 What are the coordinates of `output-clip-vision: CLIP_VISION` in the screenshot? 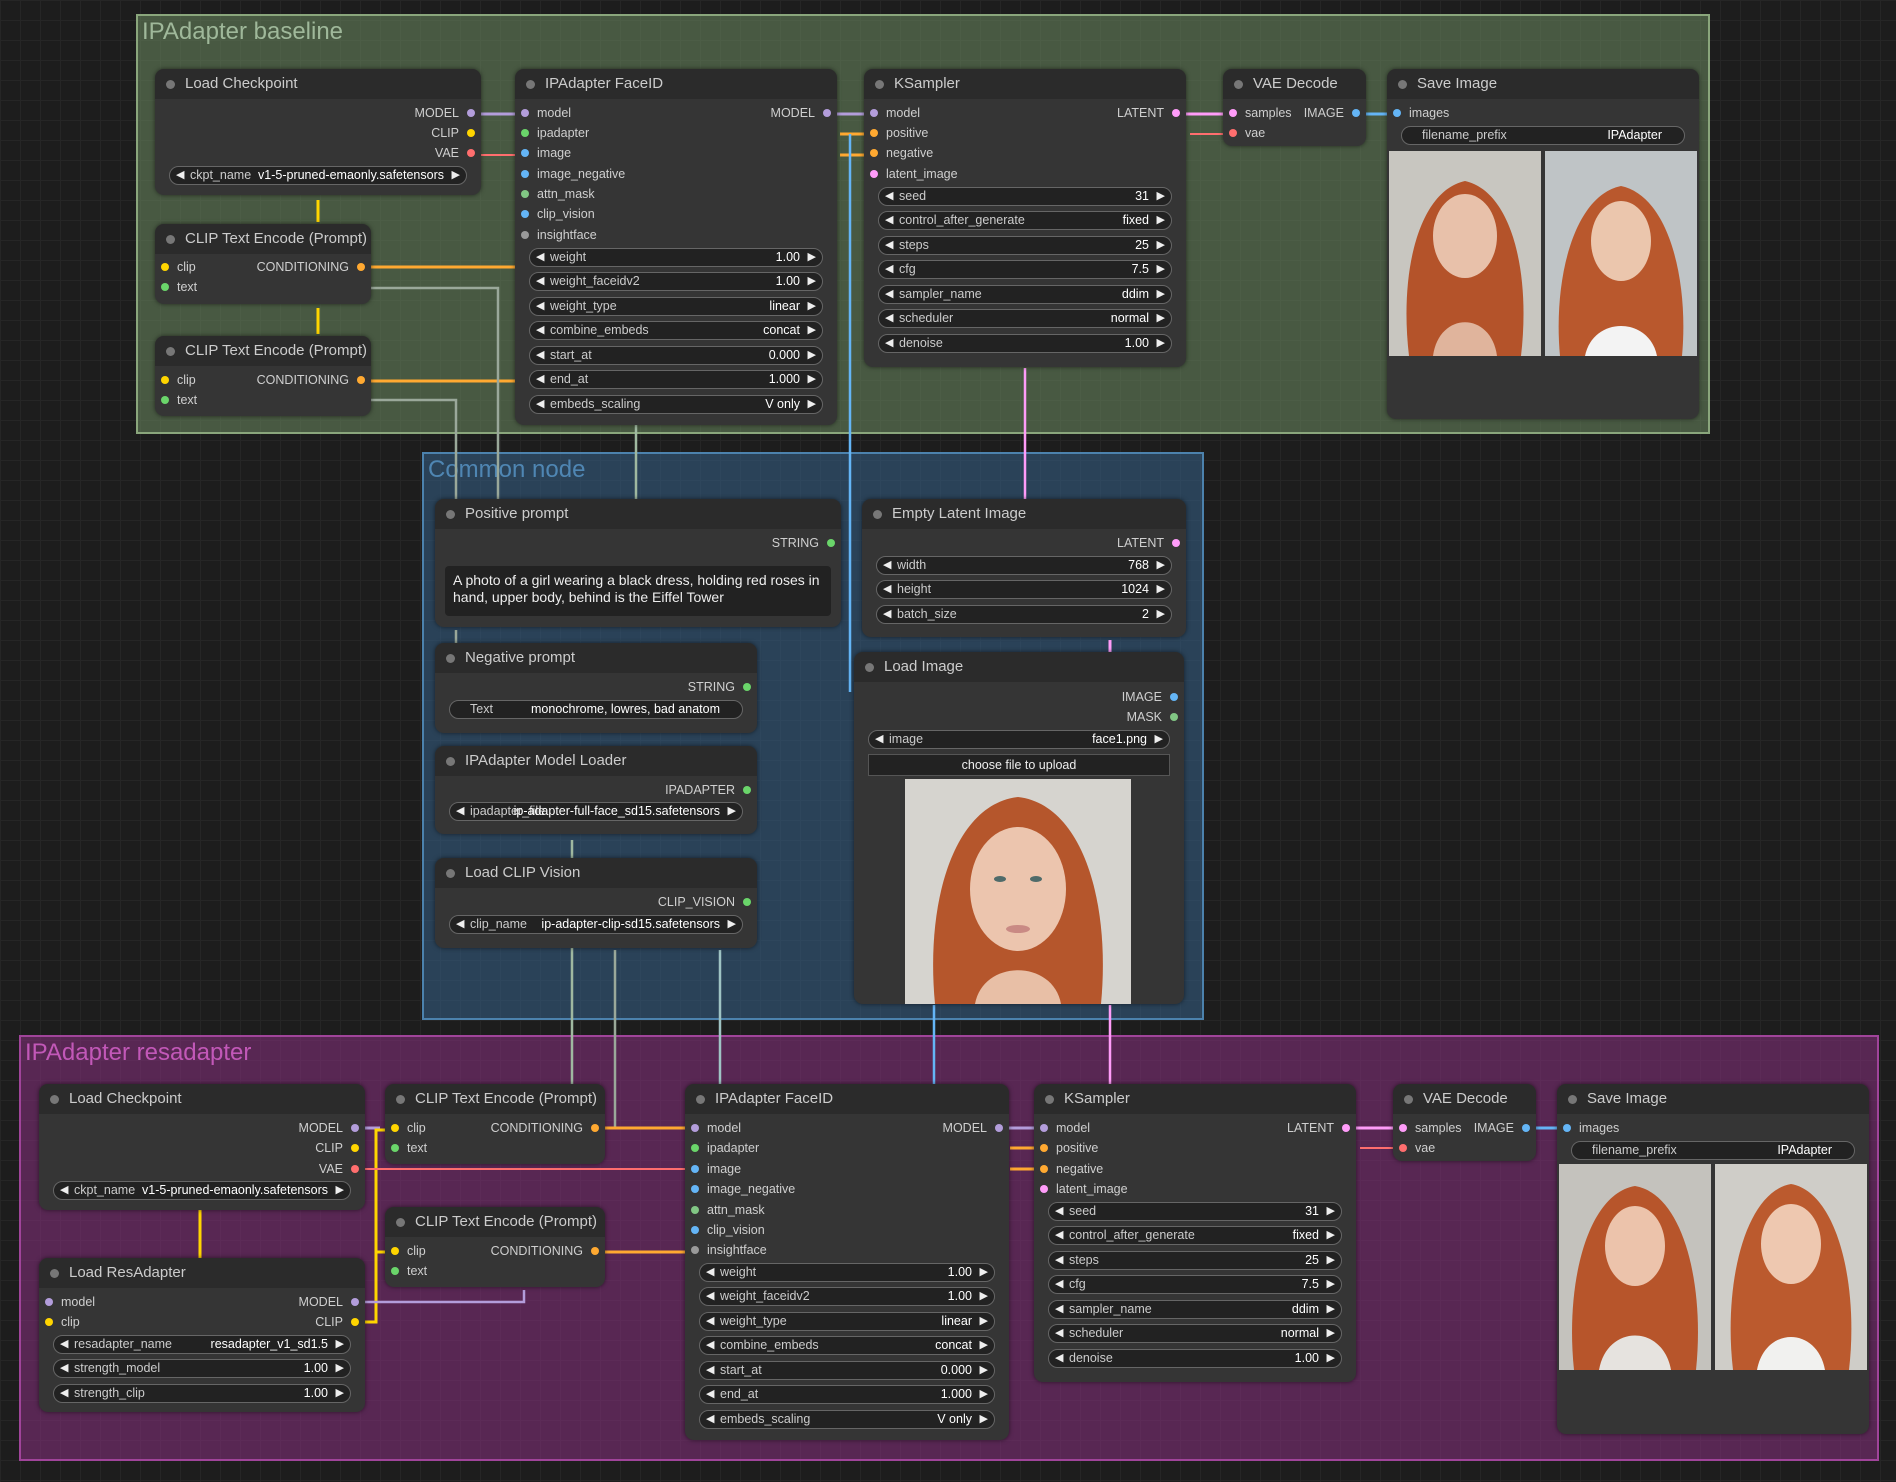 It's located at (704, 902).